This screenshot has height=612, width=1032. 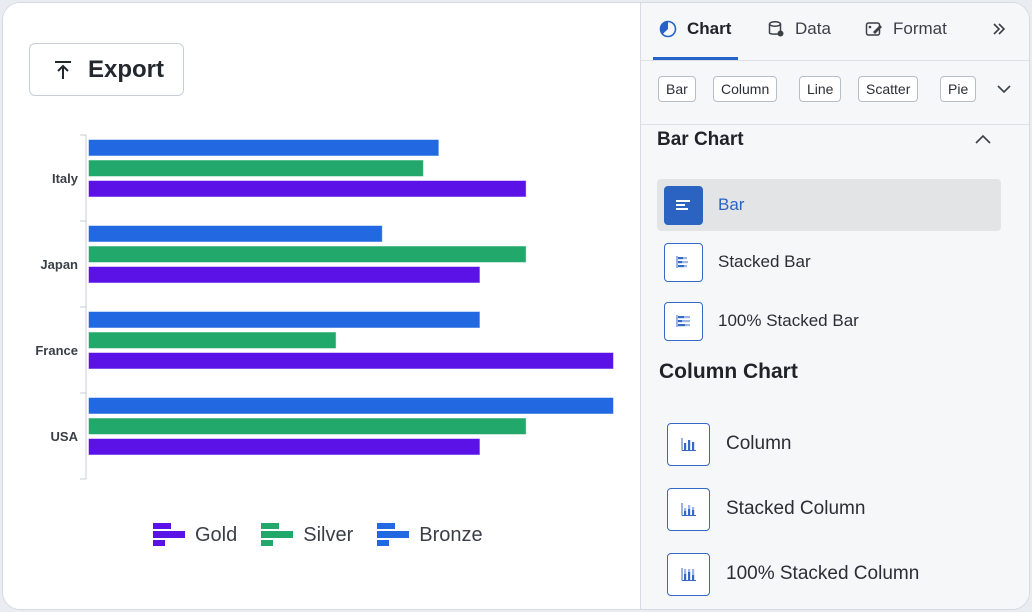 I want to click on database-icon, so click(x=776, y=29).